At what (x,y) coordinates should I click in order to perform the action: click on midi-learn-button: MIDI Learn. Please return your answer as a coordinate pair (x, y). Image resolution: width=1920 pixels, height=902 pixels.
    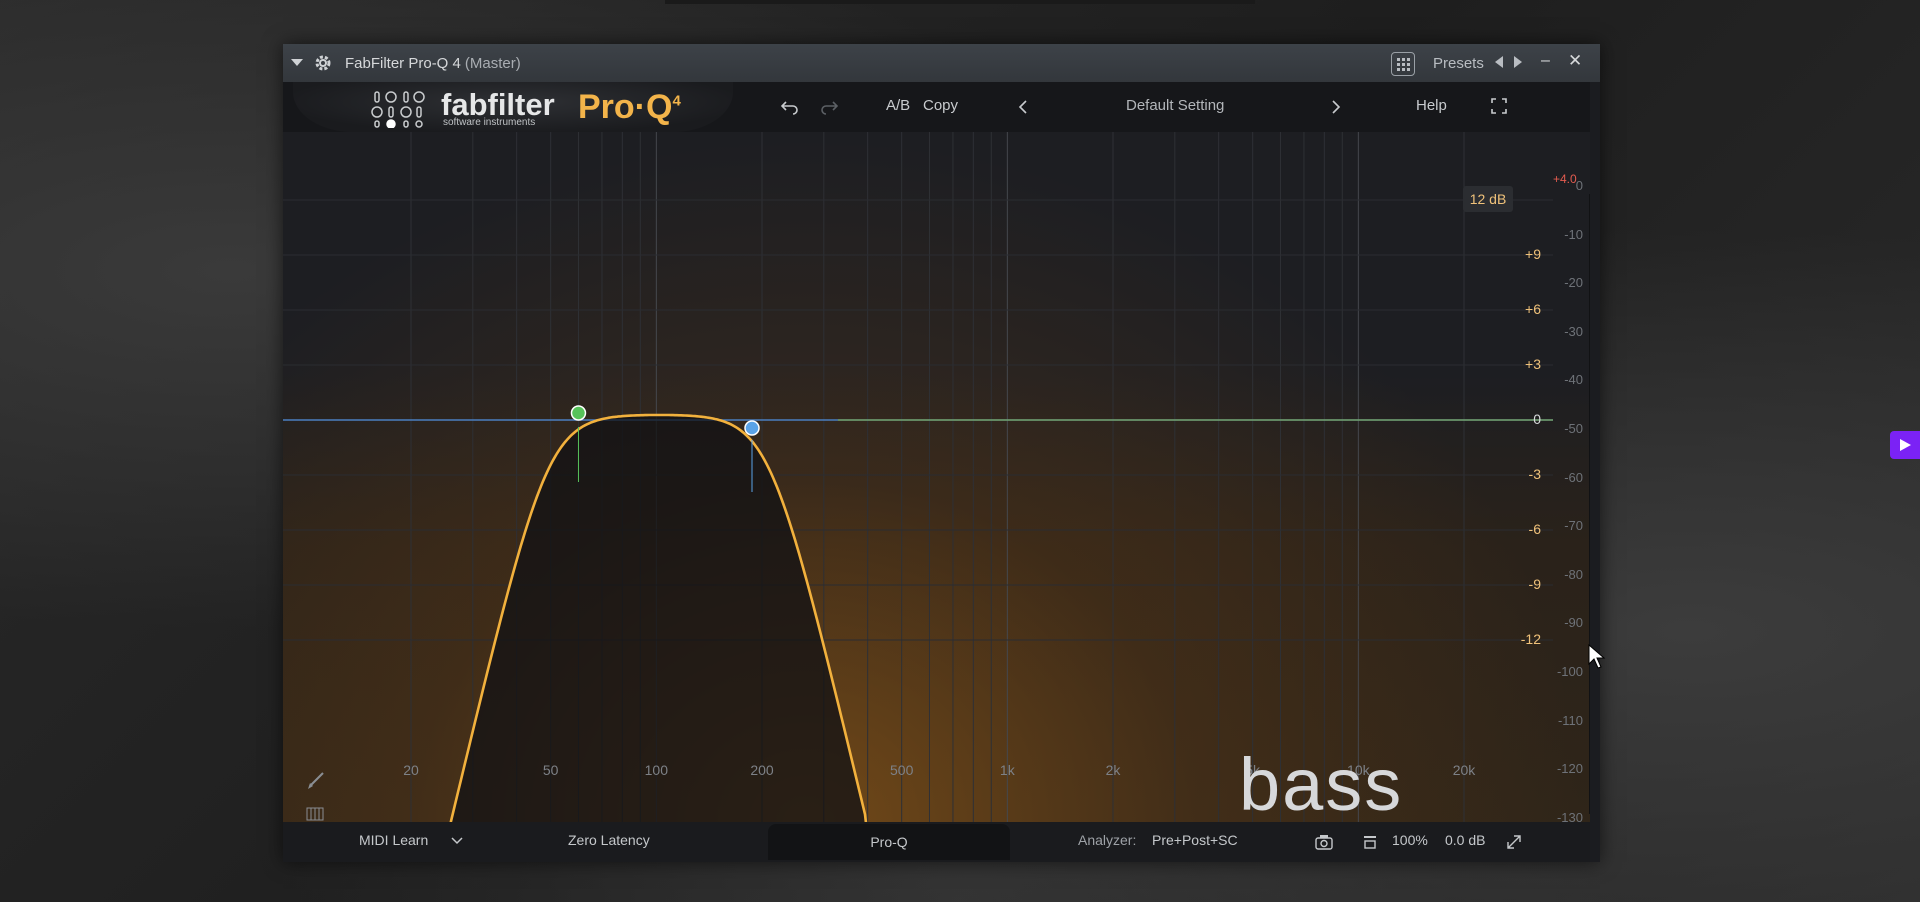
    Looking at the image, I should click on (393, 840).